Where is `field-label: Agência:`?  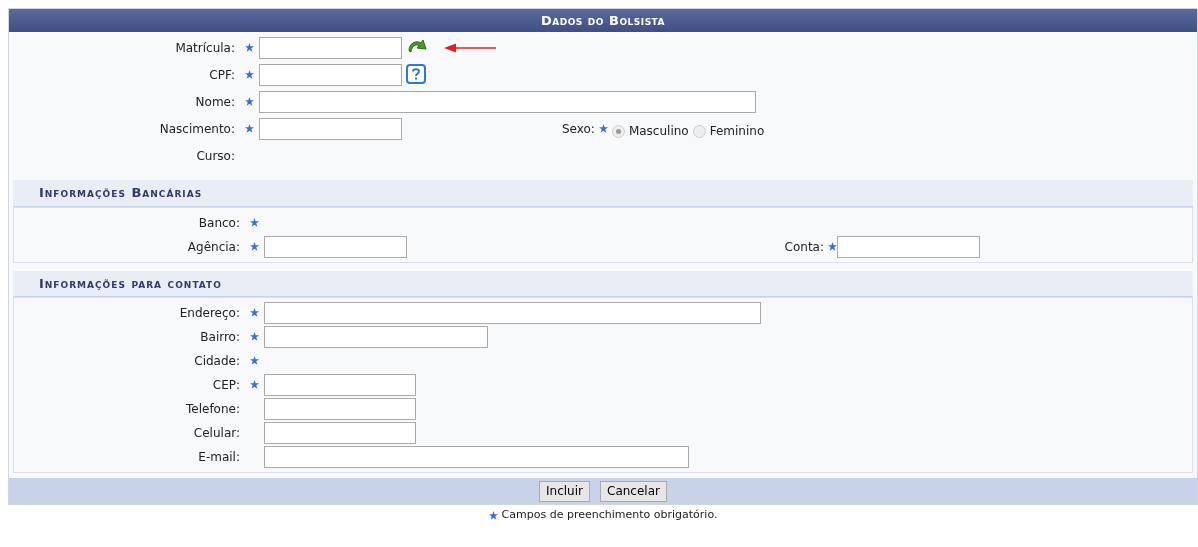
field-label: Agência: is located at coordinates (213, 247).